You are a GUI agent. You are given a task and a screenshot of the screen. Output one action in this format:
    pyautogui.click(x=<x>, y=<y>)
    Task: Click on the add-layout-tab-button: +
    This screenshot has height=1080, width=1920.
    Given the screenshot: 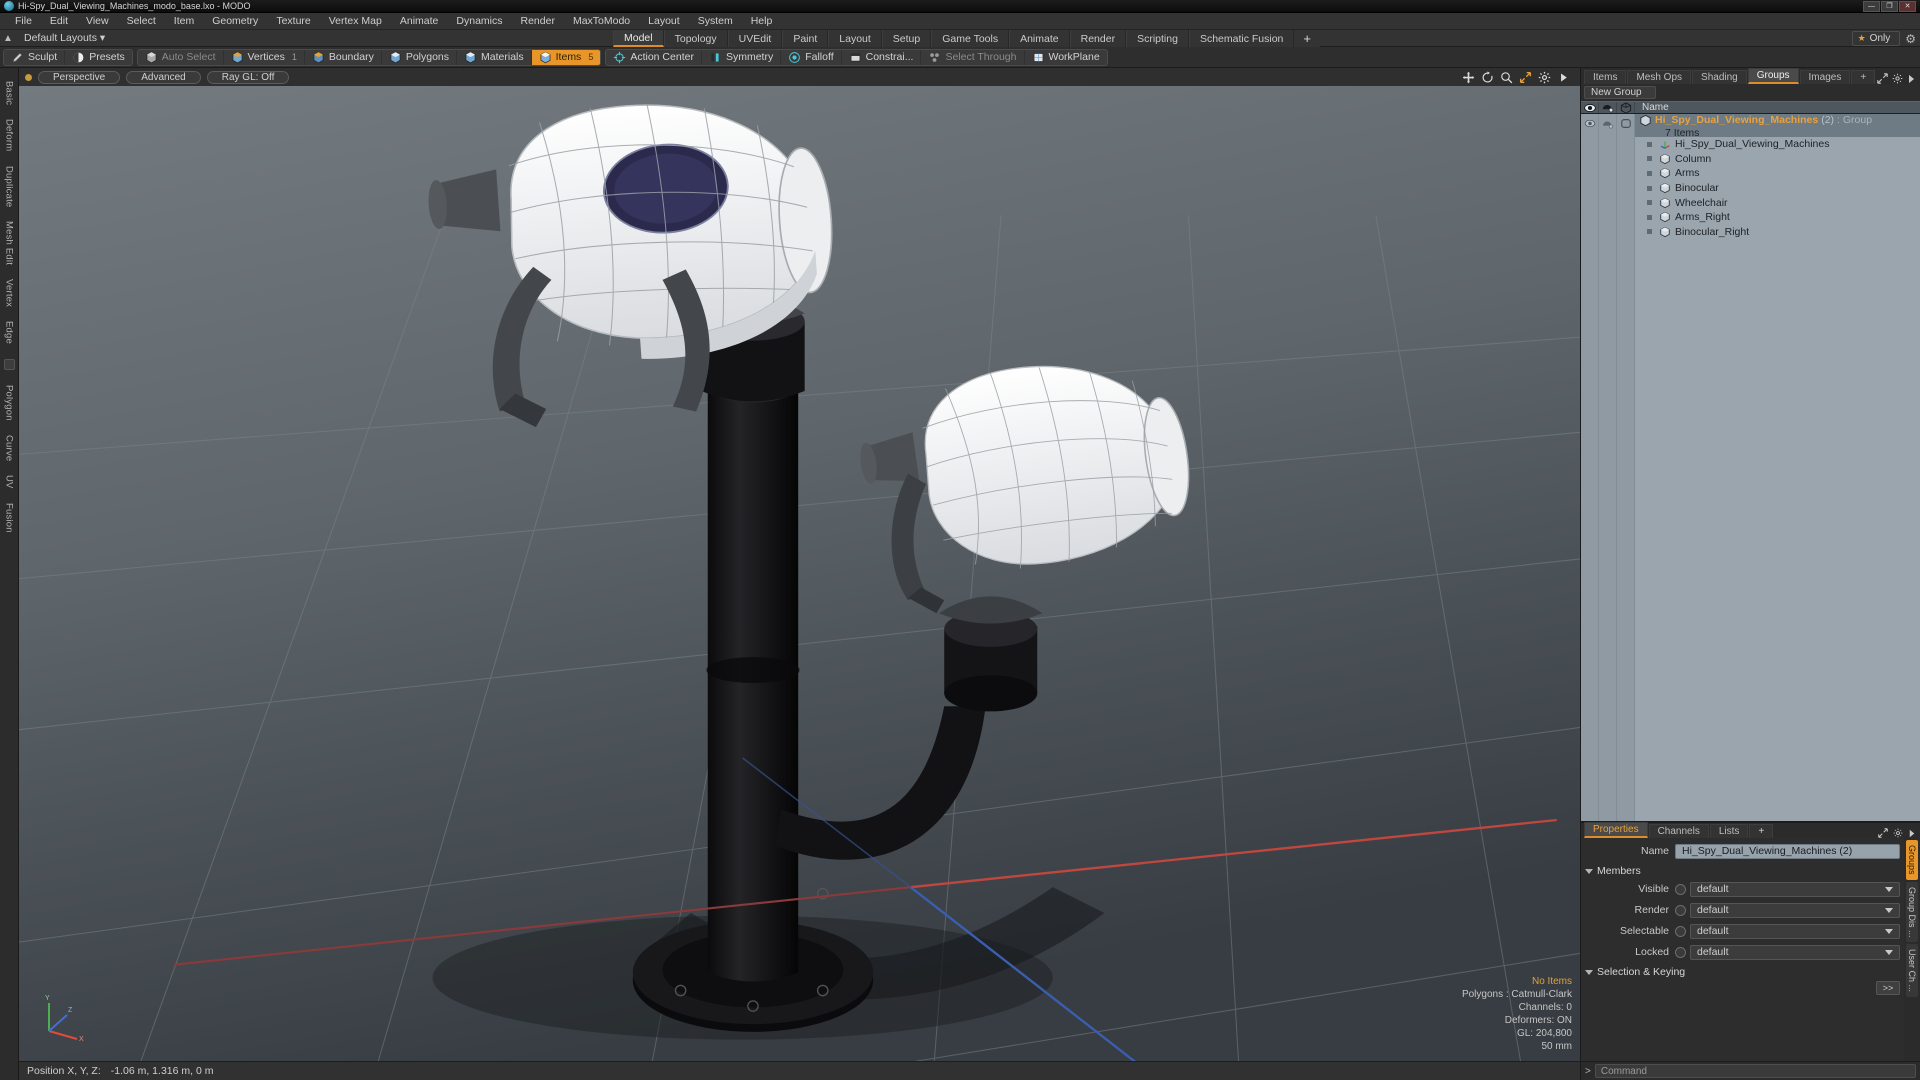 What is the action you would take?
    pyautogui.click(x=1307, y=38)
    